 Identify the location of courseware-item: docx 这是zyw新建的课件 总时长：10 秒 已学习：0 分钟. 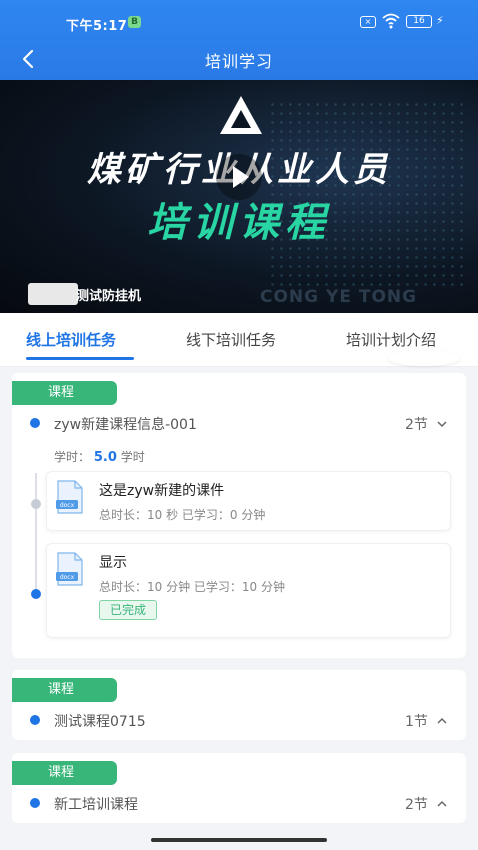
(248, 501).